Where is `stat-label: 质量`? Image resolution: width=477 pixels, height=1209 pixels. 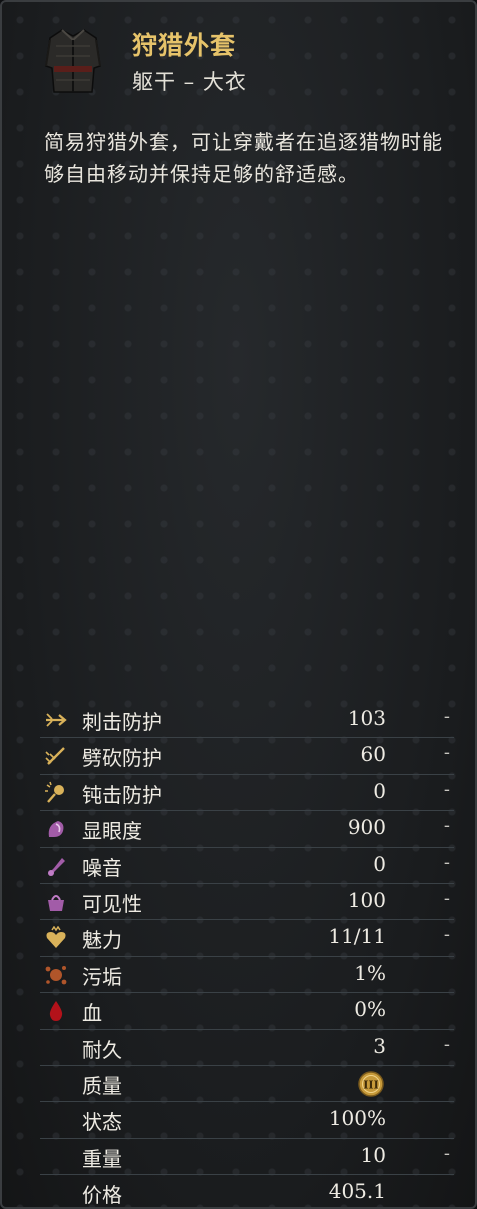
stat-label: 质量 is located at coordinates (102, 1085).